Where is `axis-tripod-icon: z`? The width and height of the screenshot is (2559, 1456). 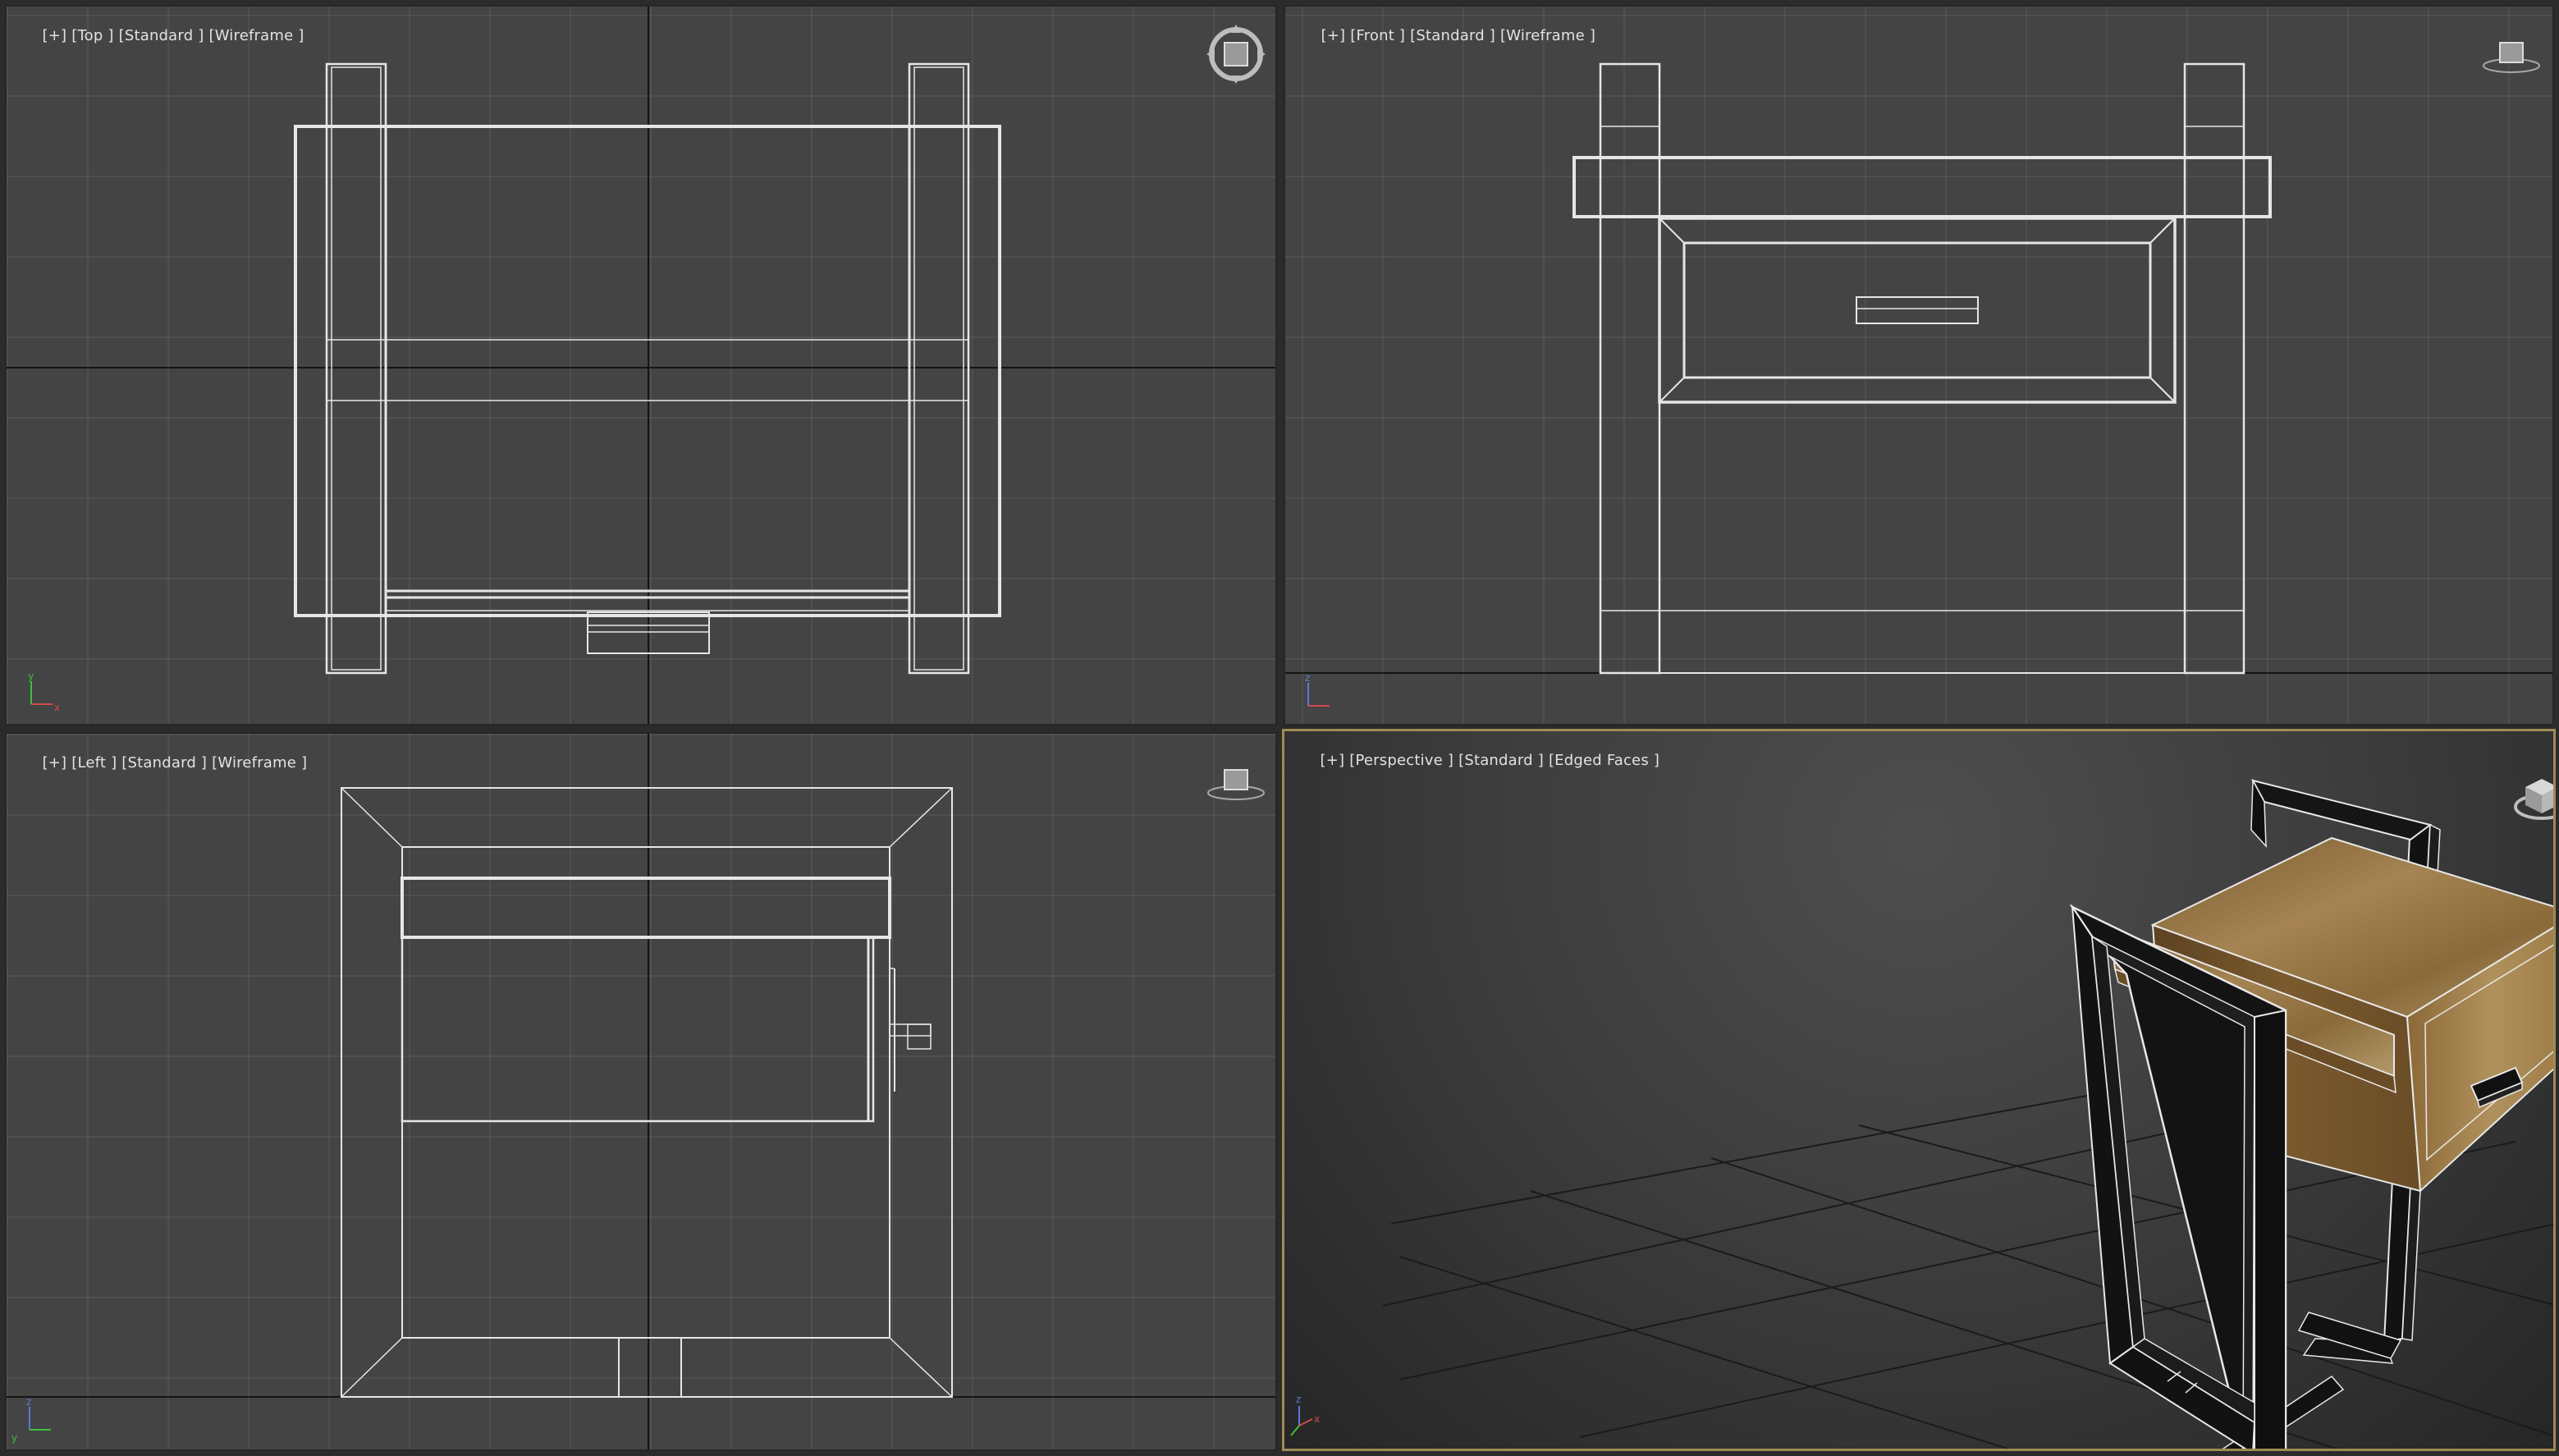 axis-tripod-icon: z is located at coordinates (1317, 689).